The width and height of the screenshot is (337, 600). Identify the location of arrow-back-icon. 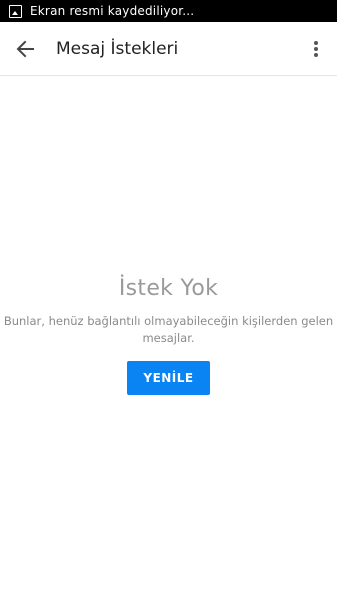
(25, 48).